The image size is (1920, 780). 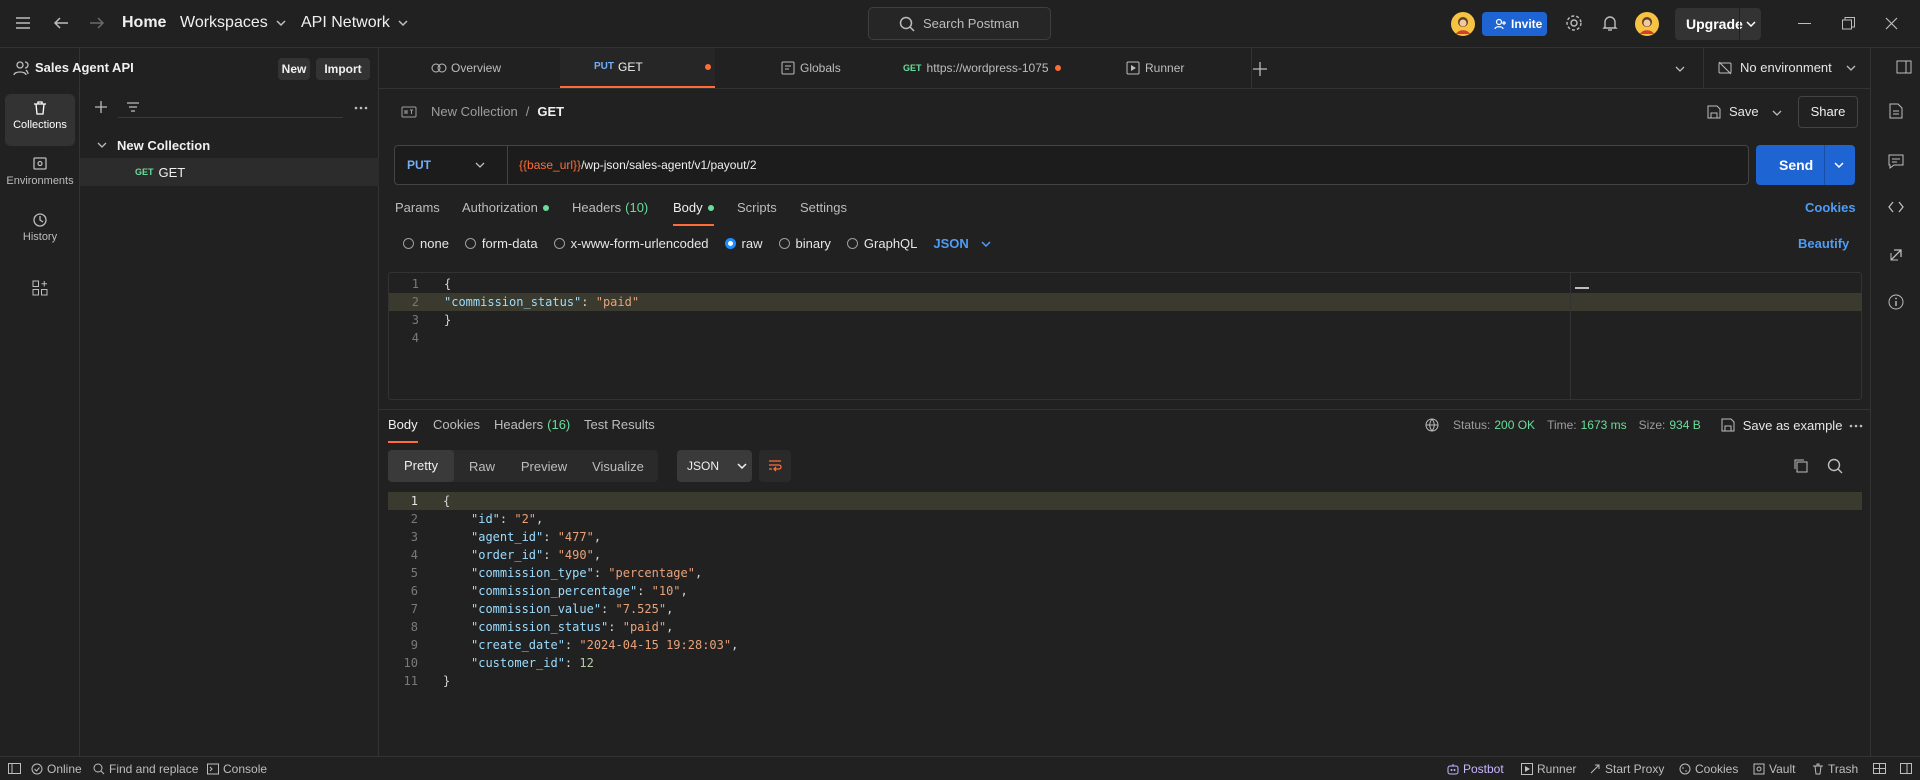 What do you see at coordinates (1155, 68) in the screenshot?
I see `tab-runner: Runner` at bounding box center [1155, 68].